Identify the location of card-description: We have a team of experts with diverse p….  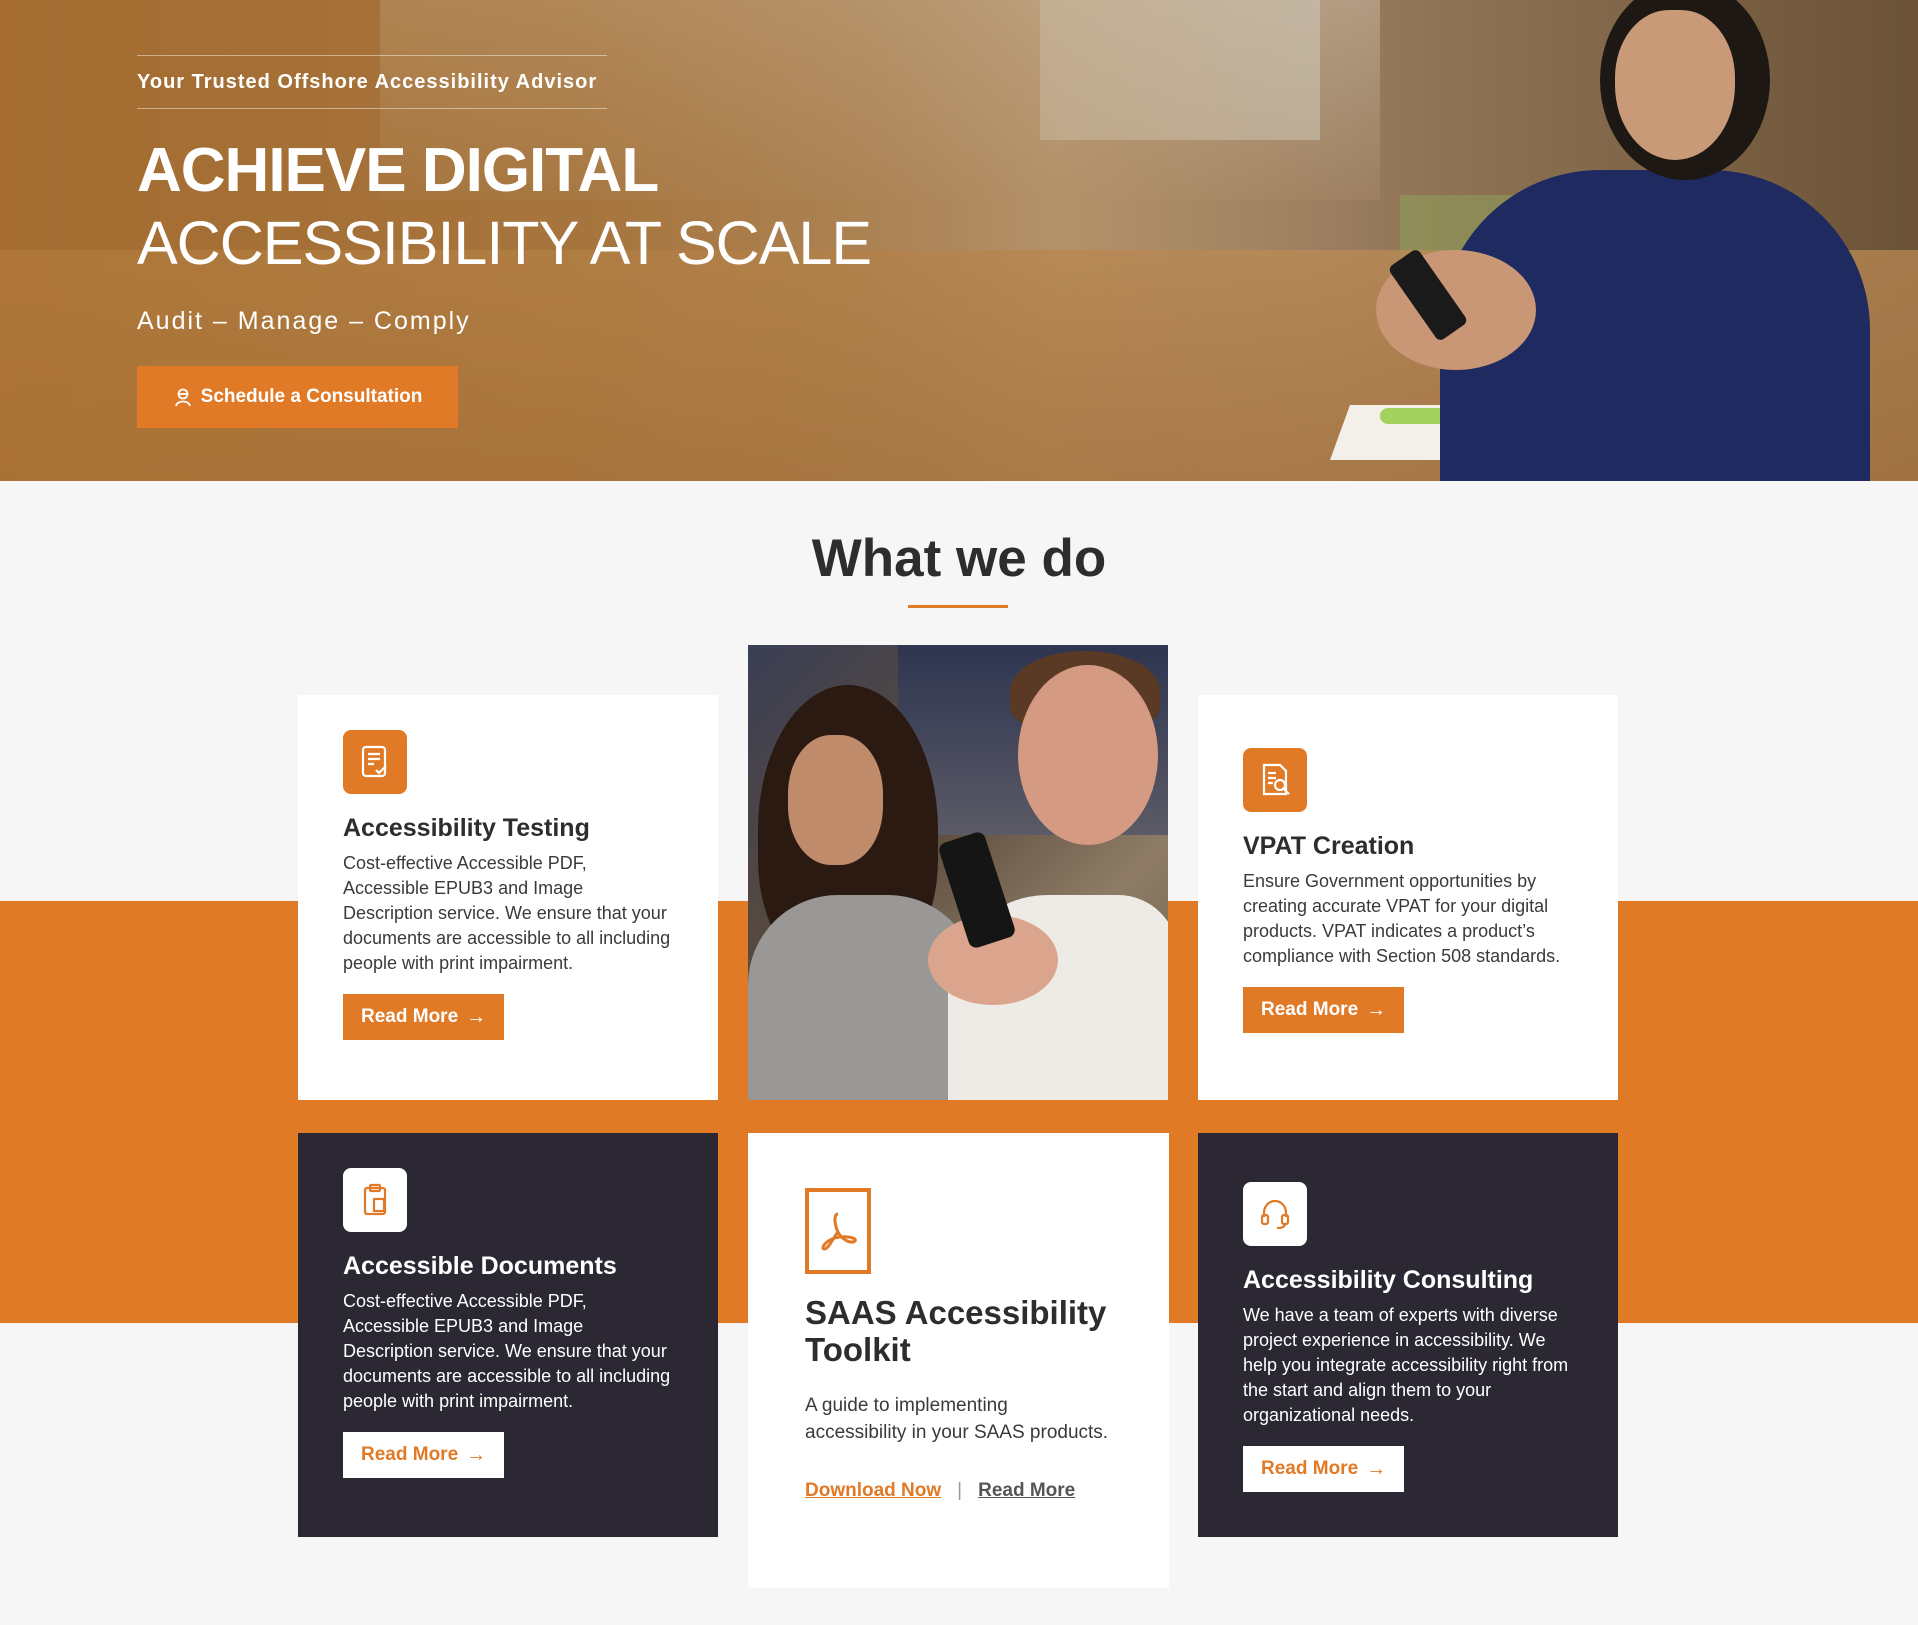
(1406, 1365).